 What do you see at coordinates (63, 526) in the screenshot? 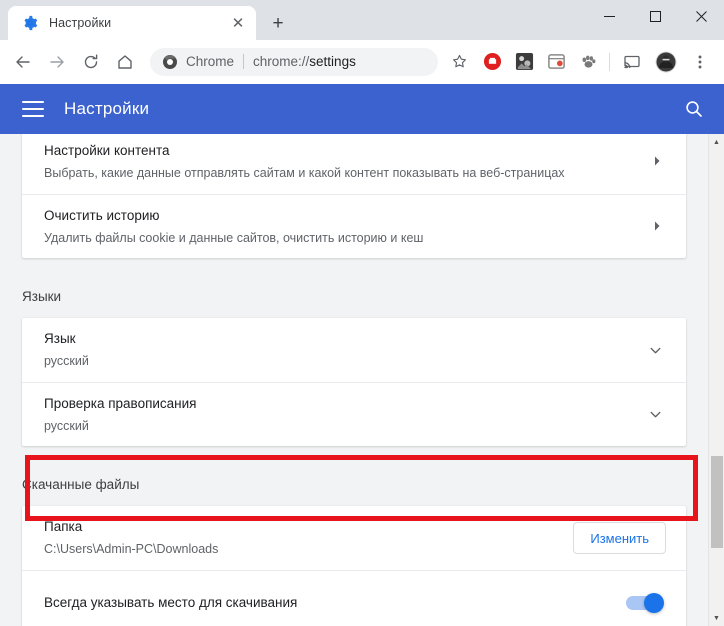
I see `row-title: Папка` at bounding box center [63, 526].